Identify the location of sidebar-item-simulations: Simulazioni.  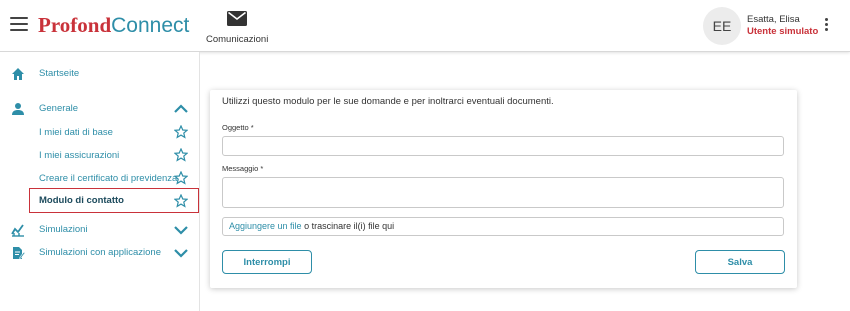
(100, 230).